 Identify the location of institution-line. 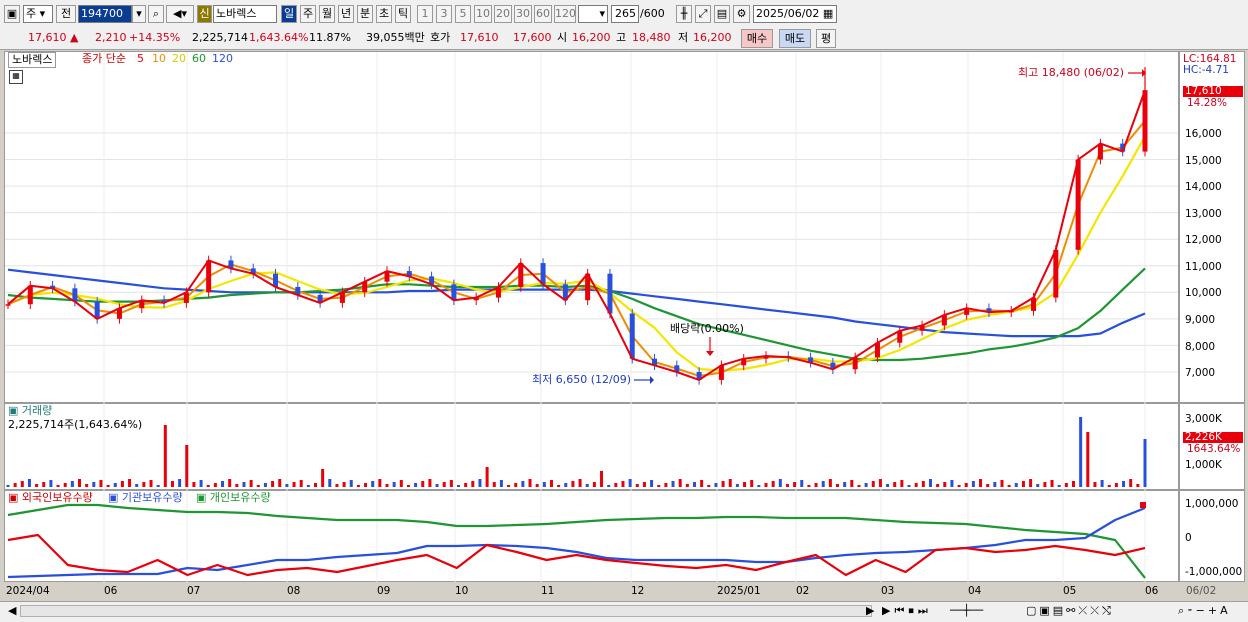
(576, 542).